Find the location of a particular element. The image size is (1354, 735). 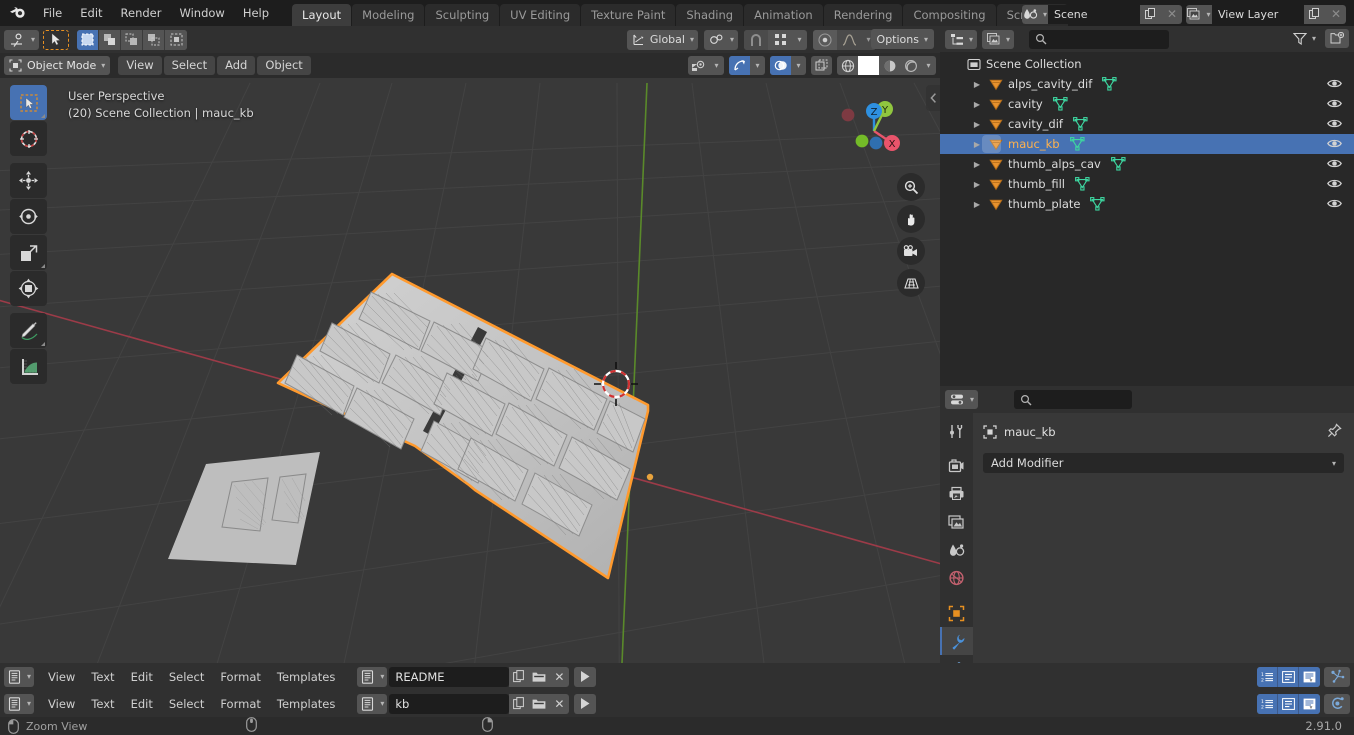

properties-tab-column is located at coordinates (956, 558).